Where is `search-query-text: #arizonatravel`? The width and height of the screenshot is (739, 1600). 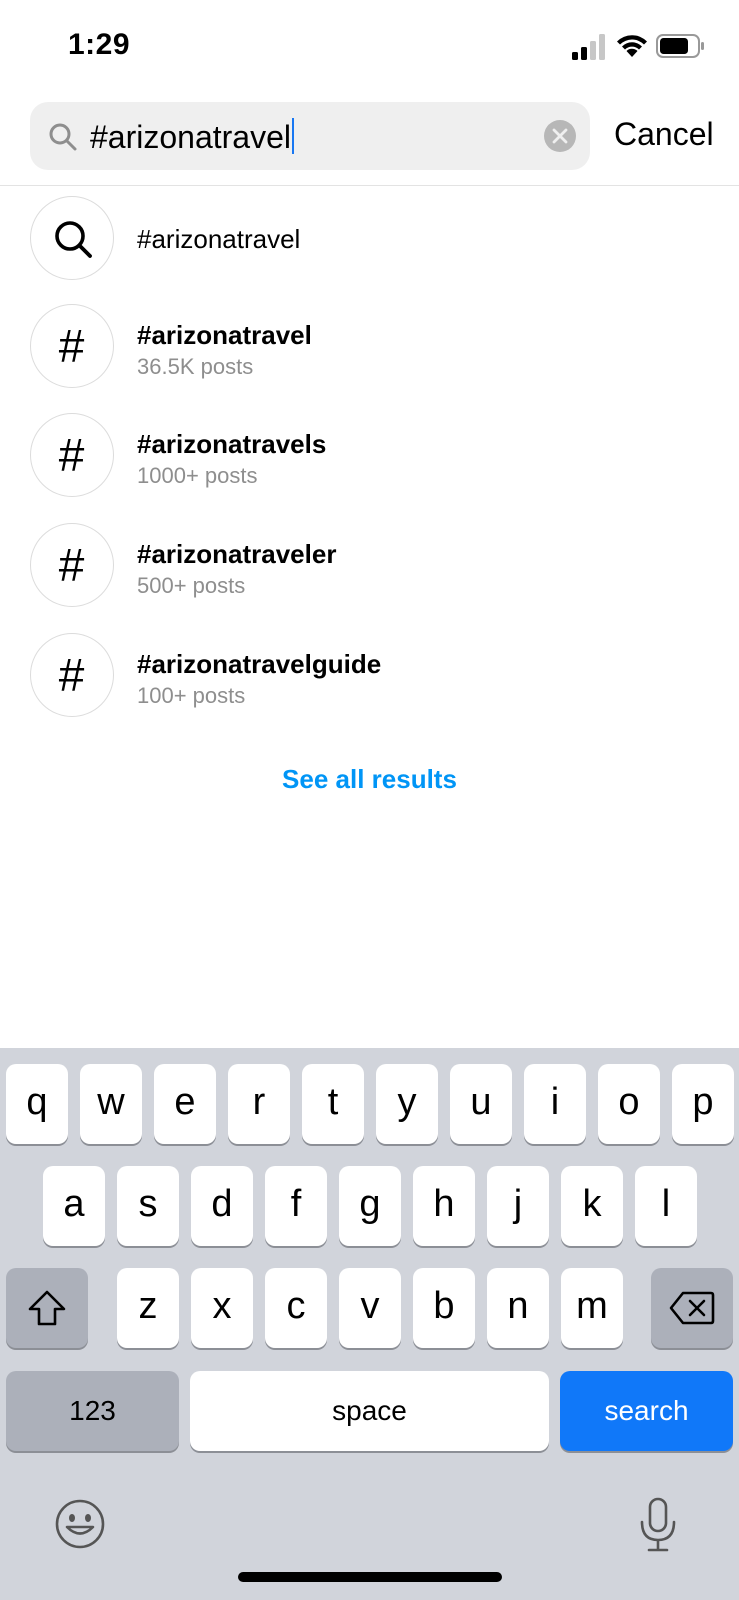 search-query-text: #arizonatravel is located at coordinates (192, 137).